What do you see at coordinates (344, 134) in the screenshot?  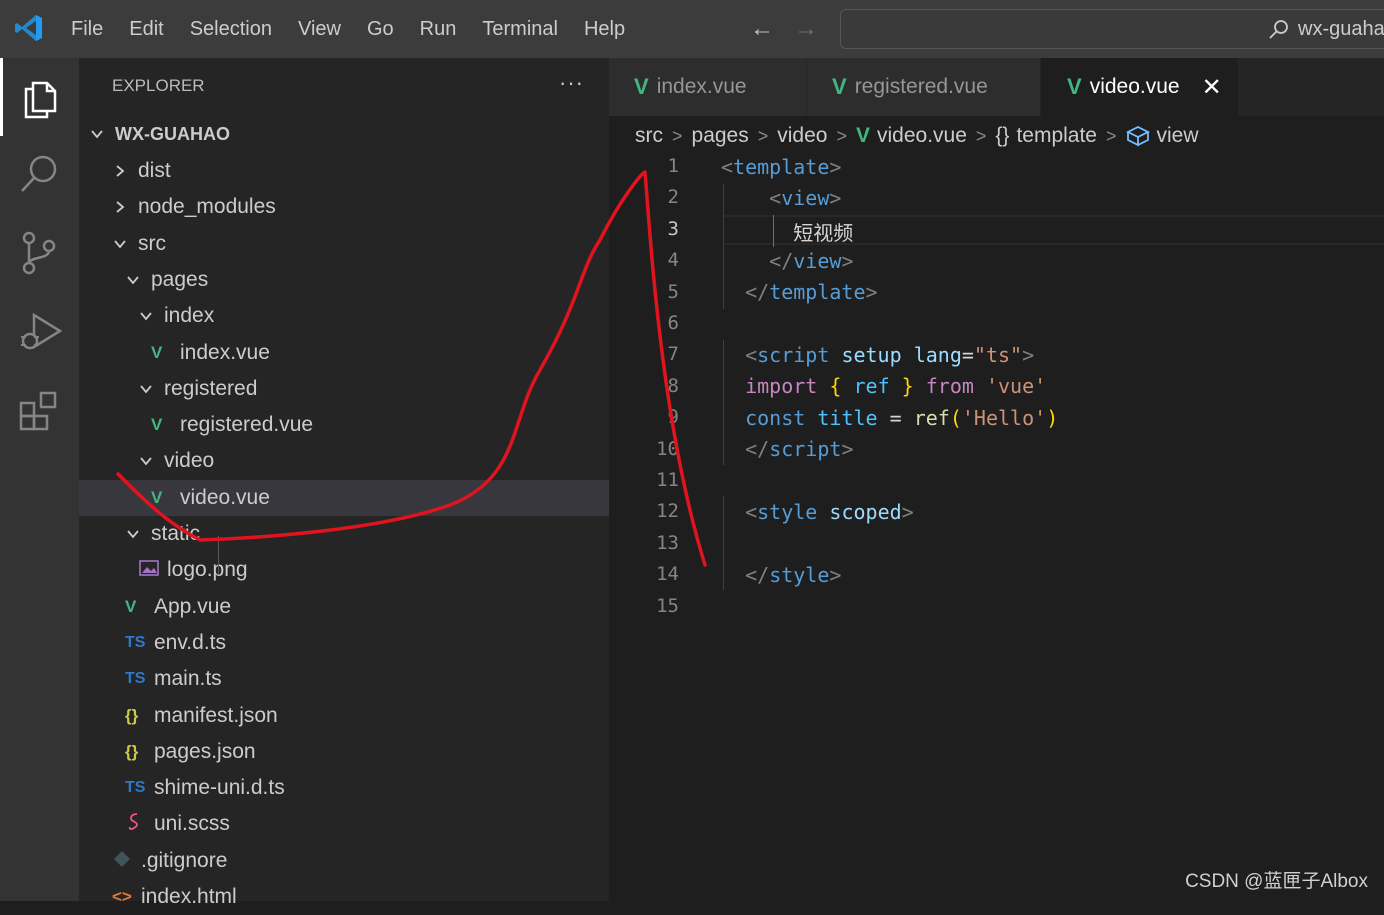 I see `tree-folder: WX-GUAHAO` at bounding box center [344, 134].